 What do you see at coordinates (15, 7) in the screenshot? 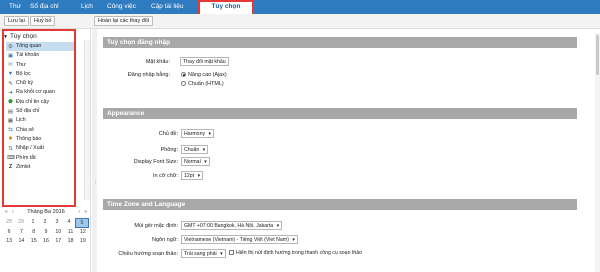
I see `tab-mail: Thư` at bounding box center [15, 7].